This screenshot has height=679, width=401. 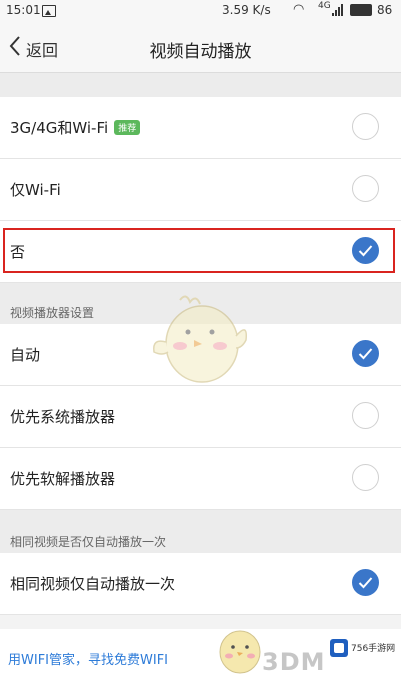 I want to click on option-3g4g-wifi: 3G/4G和Wi-Fi 推荐, so click(x=200, y=128).